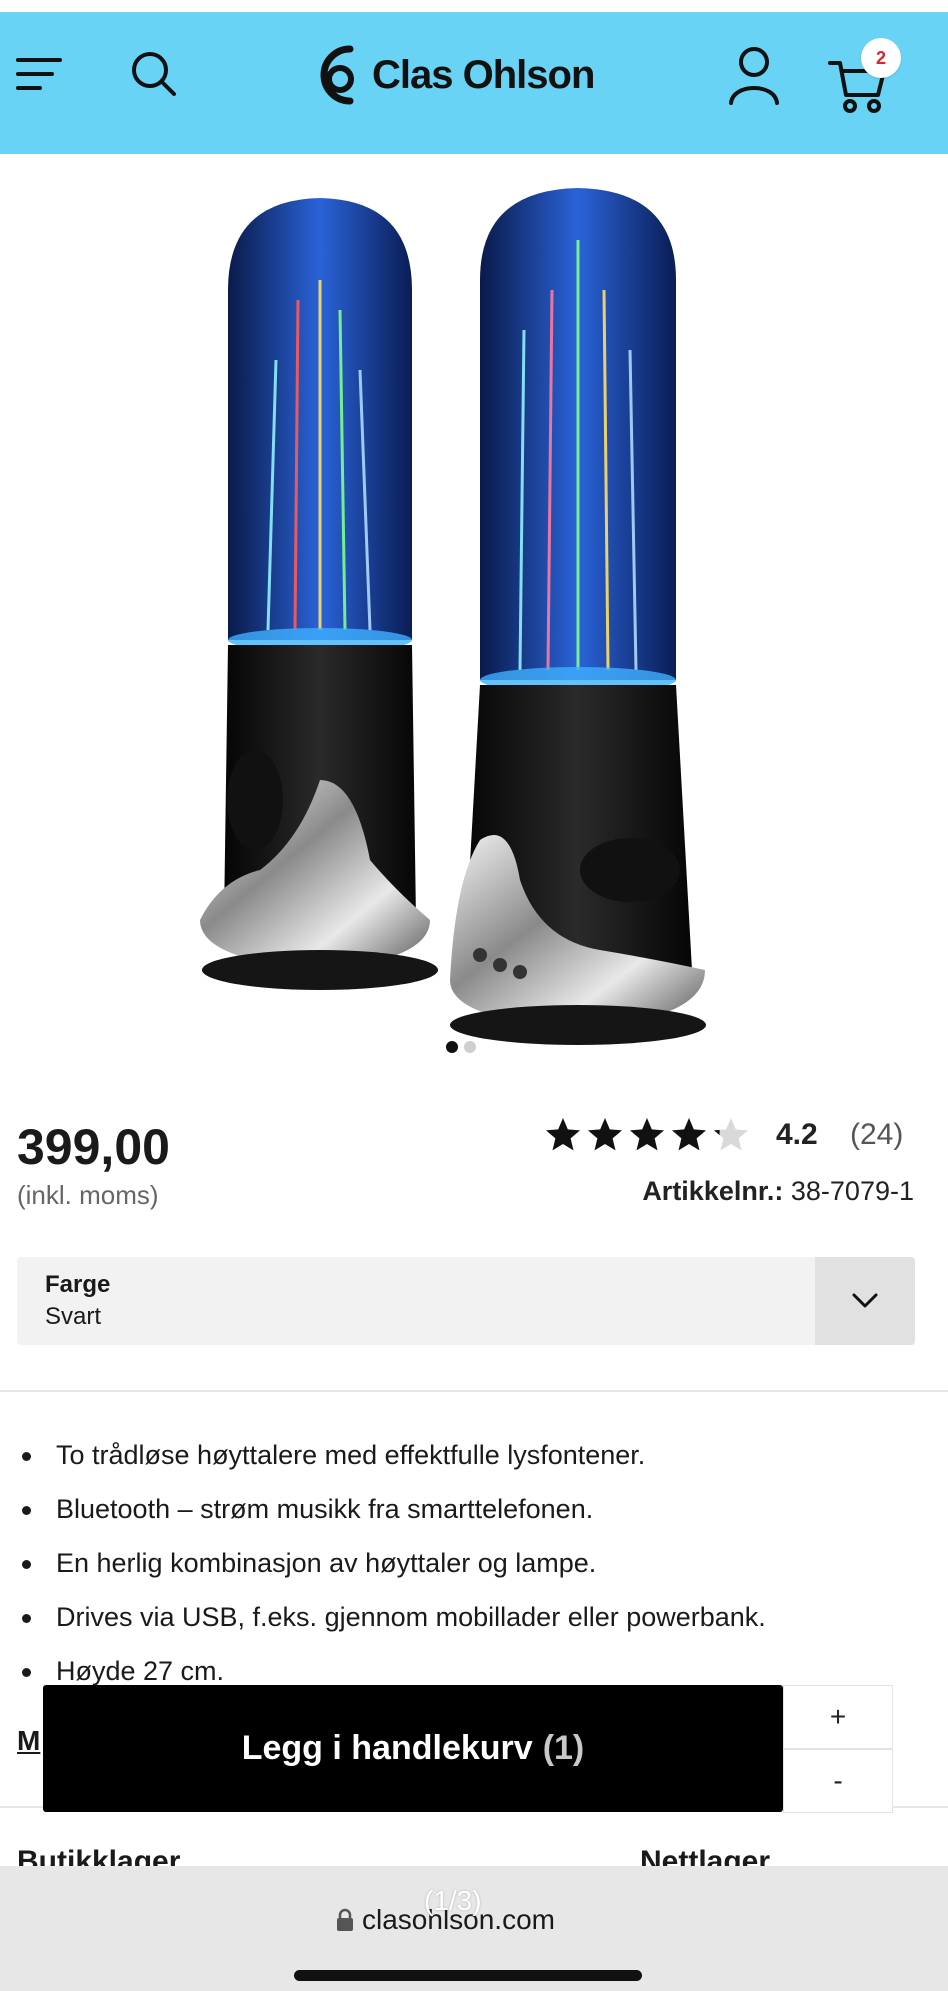 This screenshot has width=948, height=1991. What do you see at coordinates (78, 1284) in the screenshot?
I see `color-select-label: Farge` at bounding box center [78, 1284].